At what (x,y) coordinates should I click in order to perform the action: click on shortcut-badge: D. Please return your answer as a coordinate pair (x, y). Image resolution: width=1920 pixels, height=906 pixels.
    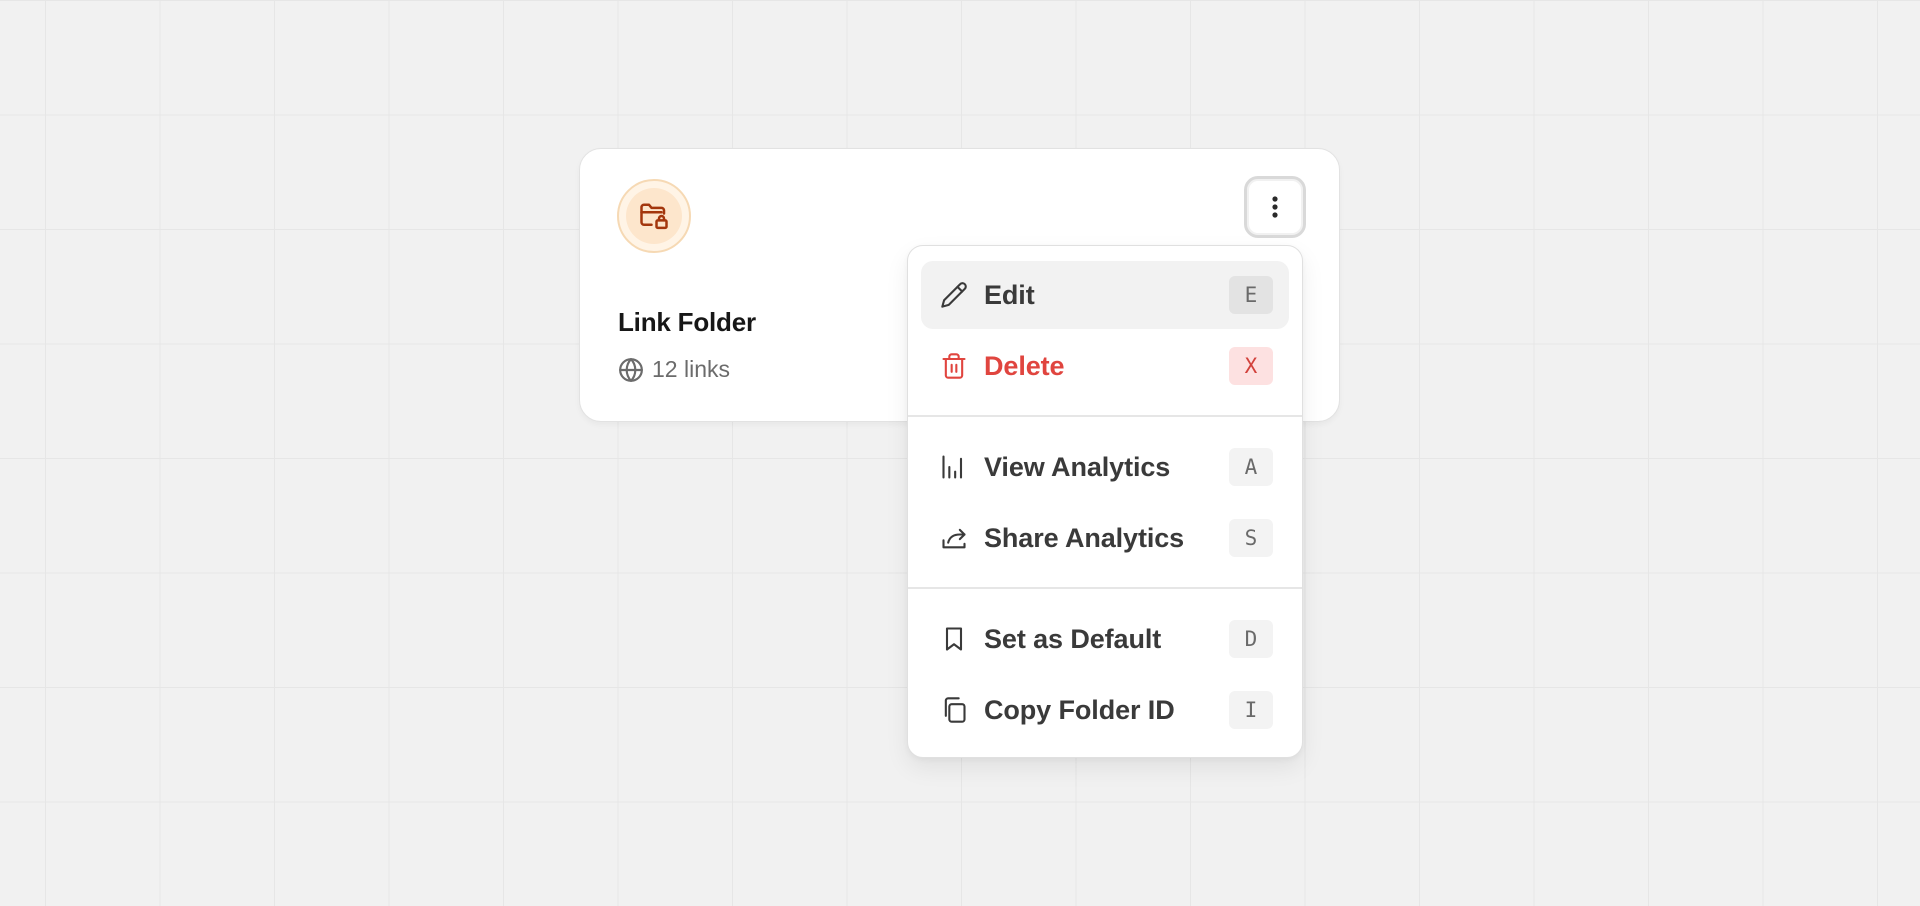
    Looking at the image, I should click on (1251, 639).